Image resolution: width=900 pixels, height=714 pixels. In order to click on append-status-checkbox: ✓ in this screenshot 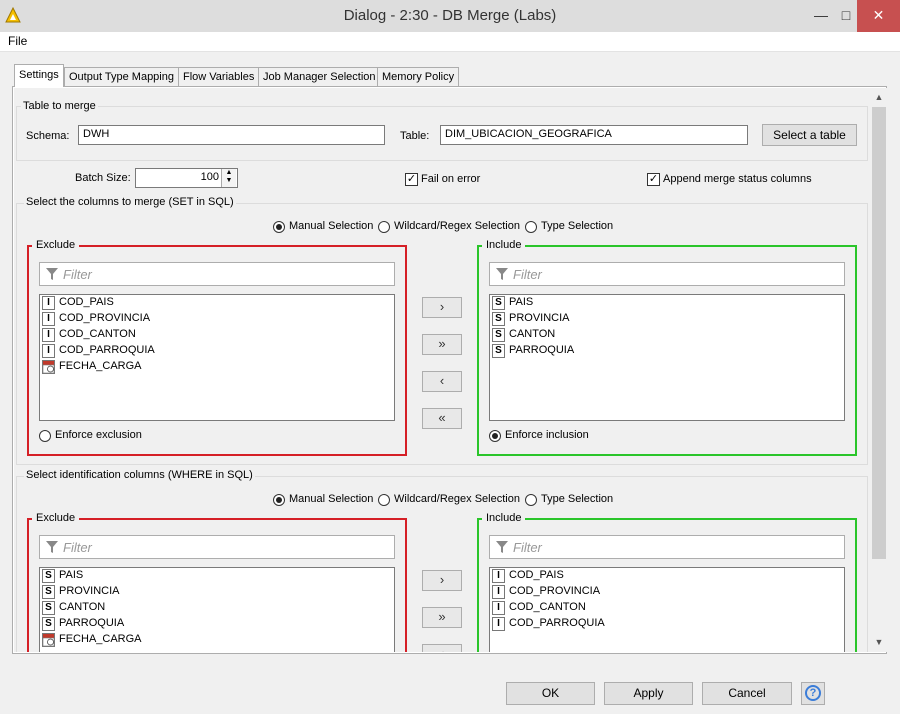, I will do `click(653, 179)`.